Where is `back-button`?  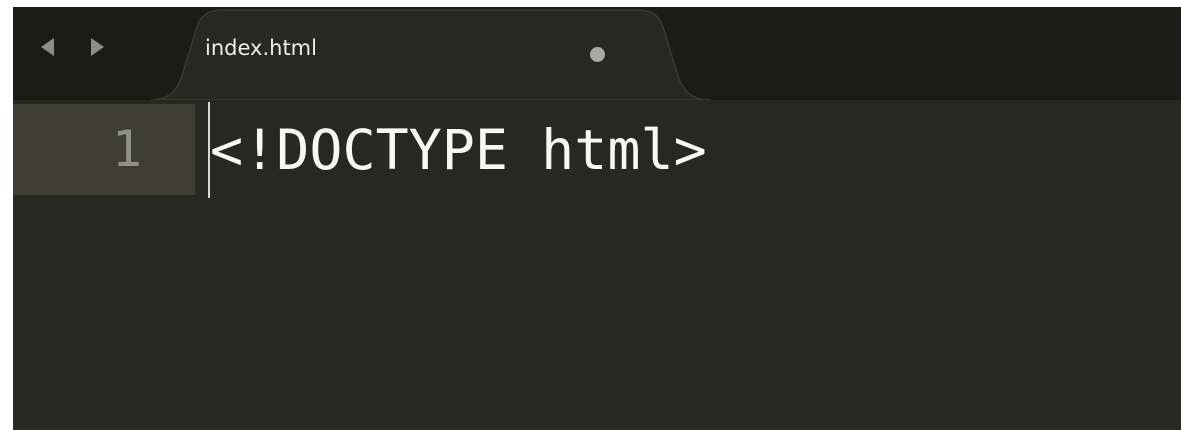
back-button is located at coordinates (47, 47).